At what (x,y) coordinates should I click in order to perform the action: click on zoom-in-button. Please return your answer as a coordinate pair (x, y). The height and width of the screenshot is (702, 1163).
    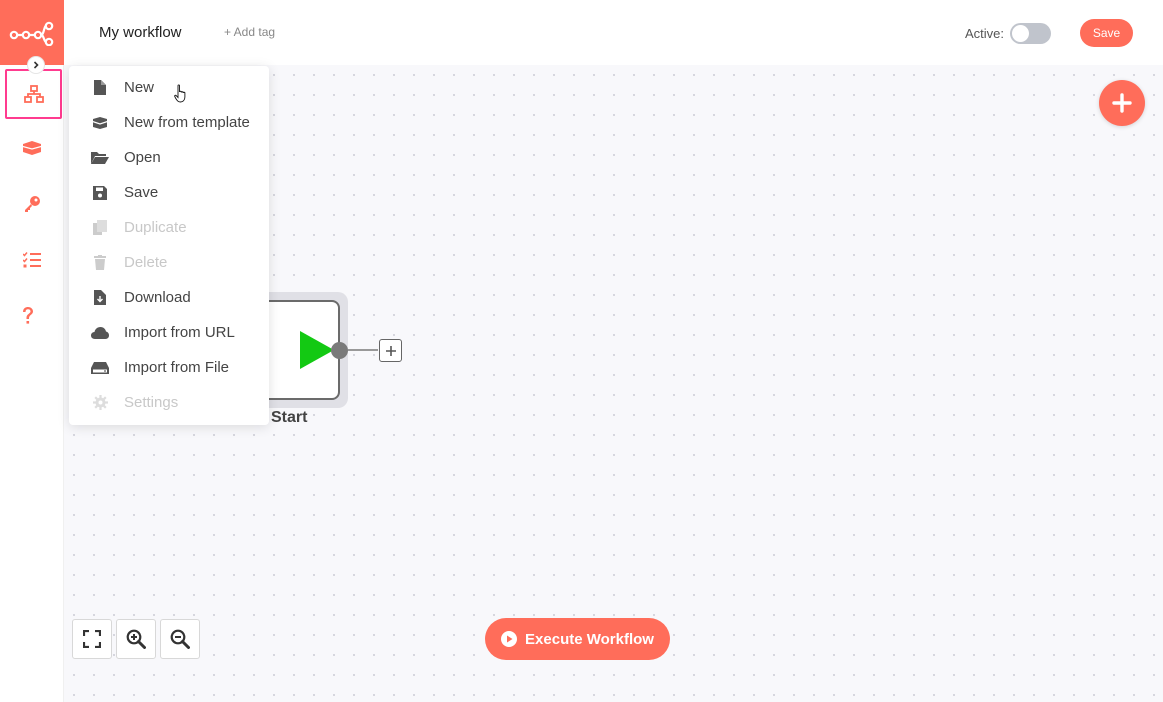
    Looking at the image, I should click on (136, 639).